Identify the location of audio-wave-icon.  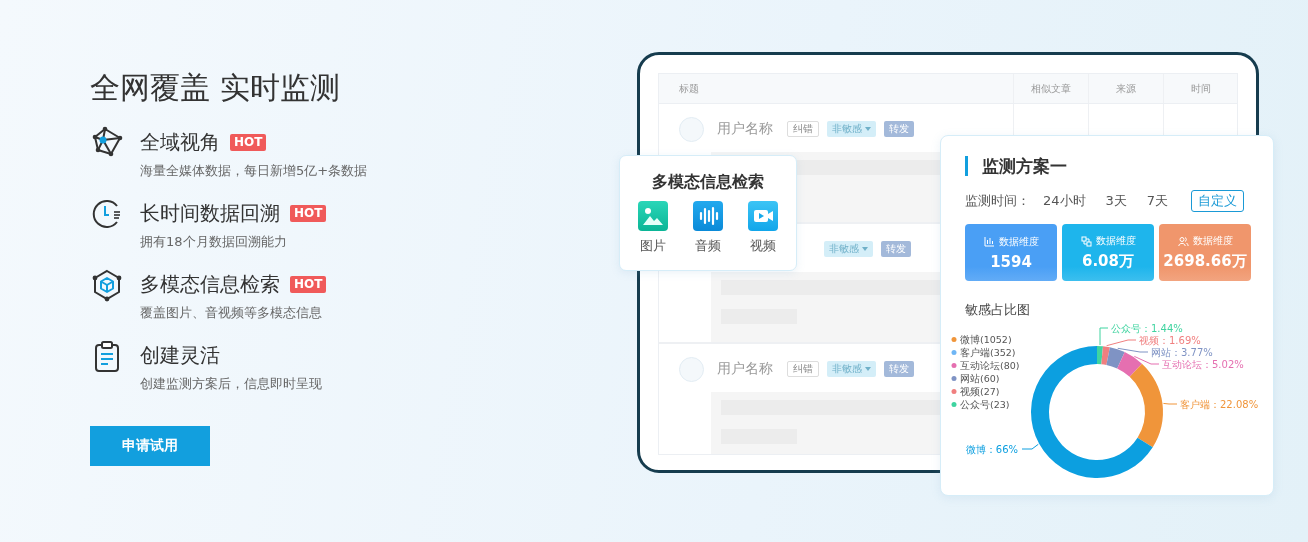
(708, 216).